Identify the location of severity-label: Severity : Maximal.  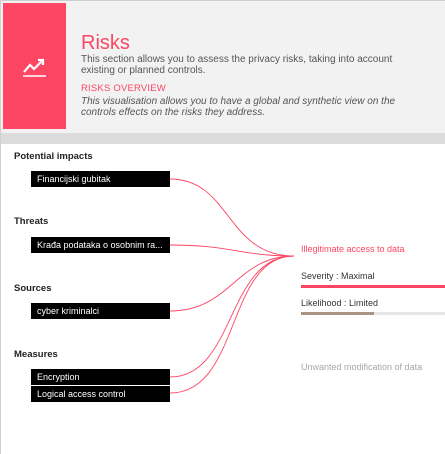
(338, 276).